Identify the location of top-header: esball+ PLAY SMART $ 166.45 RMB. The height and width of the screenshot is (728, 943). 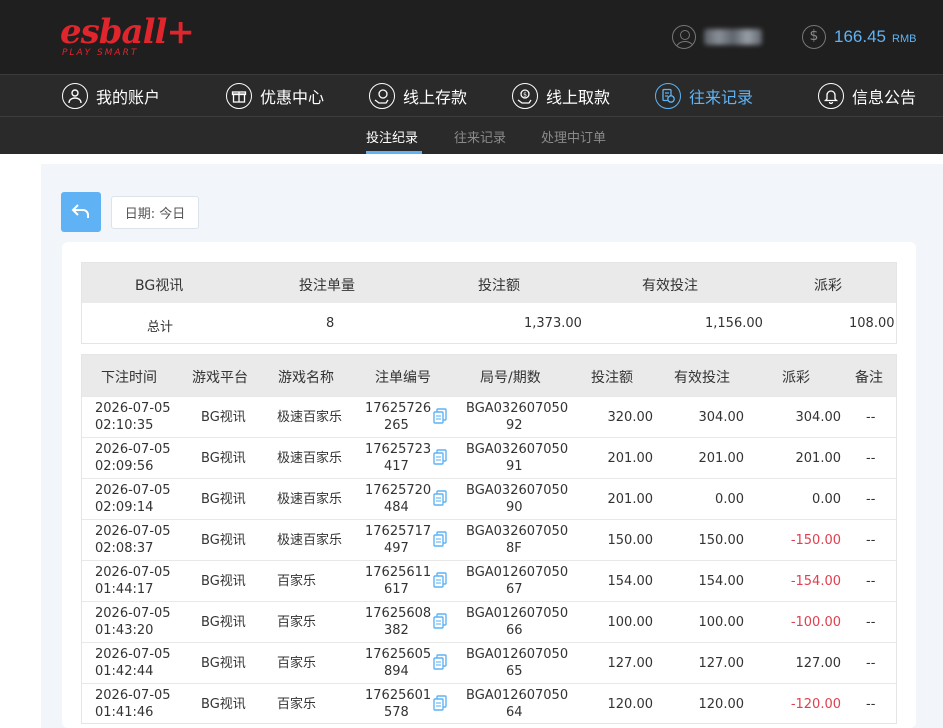
(471, 37).